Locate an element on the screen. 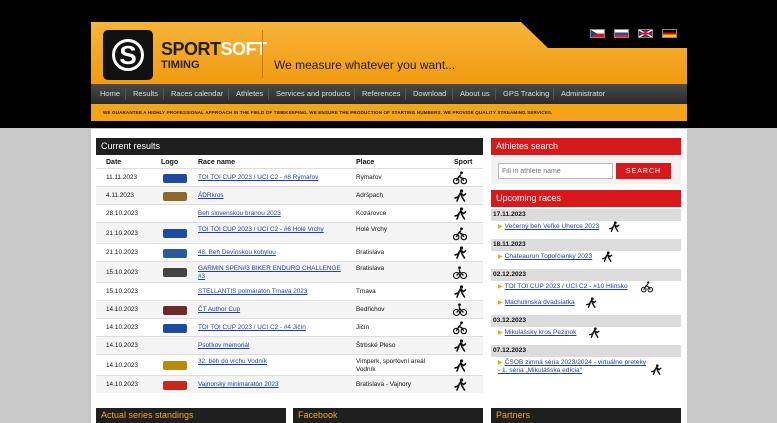  bike-icon is located at coordinates (460, 272).